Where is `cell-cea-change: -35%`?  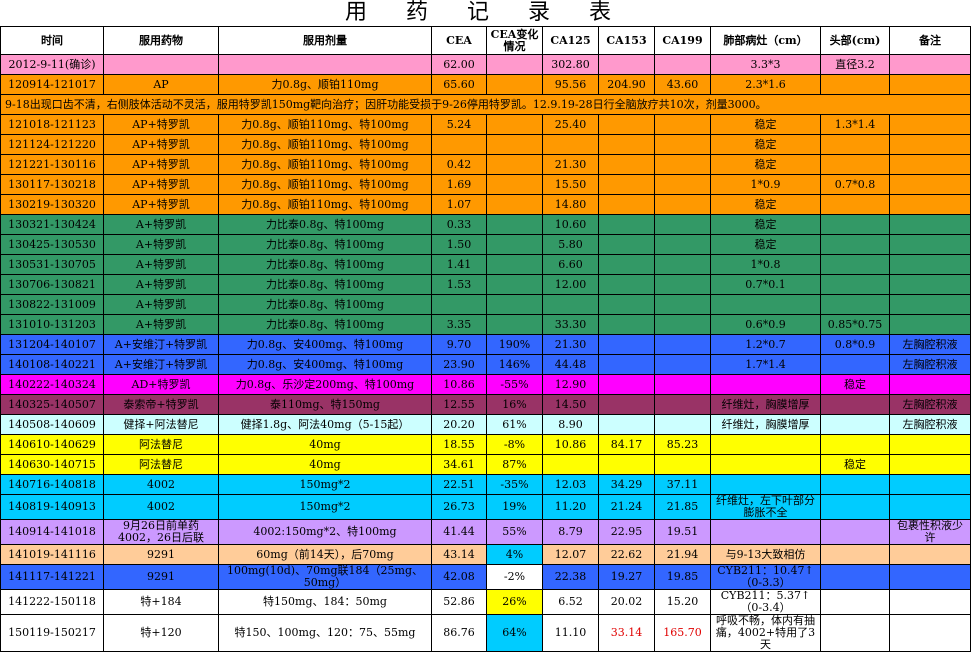
cell-cea-change: -35% is located at coordinates (514, 484).